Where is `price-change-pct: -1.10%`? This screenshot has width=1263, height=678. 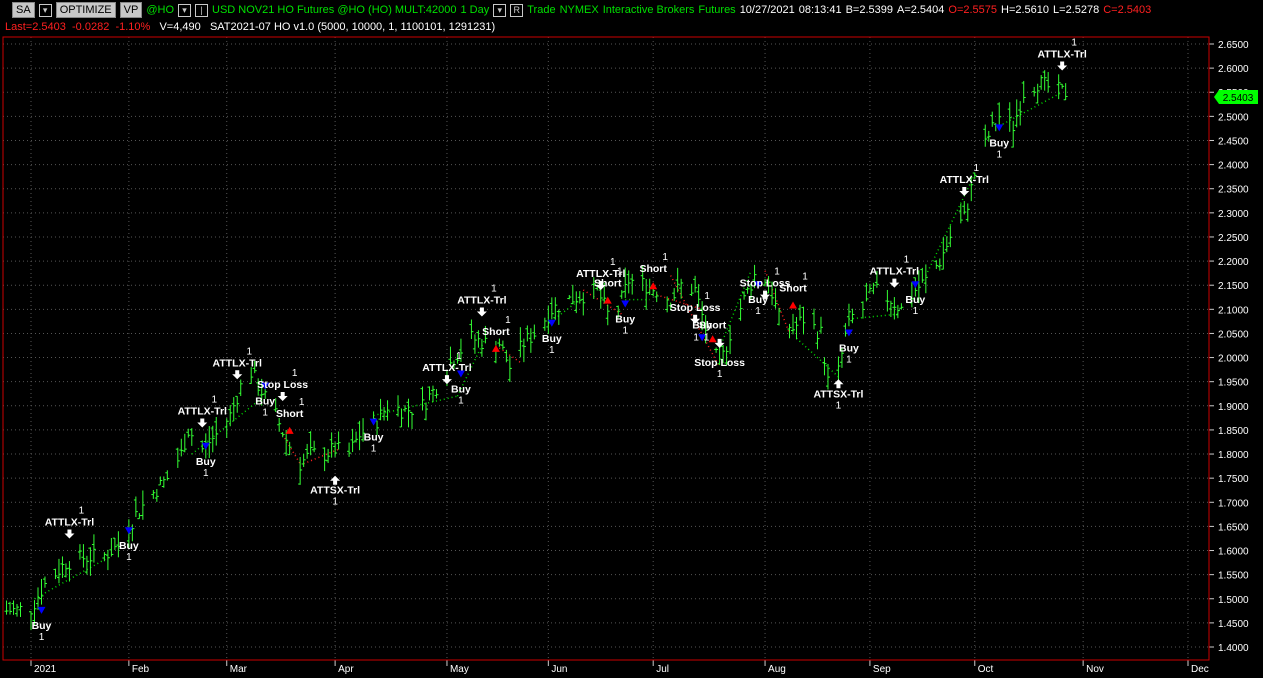
price-change-pct: -1.10% is located at coordinates (133, 27).